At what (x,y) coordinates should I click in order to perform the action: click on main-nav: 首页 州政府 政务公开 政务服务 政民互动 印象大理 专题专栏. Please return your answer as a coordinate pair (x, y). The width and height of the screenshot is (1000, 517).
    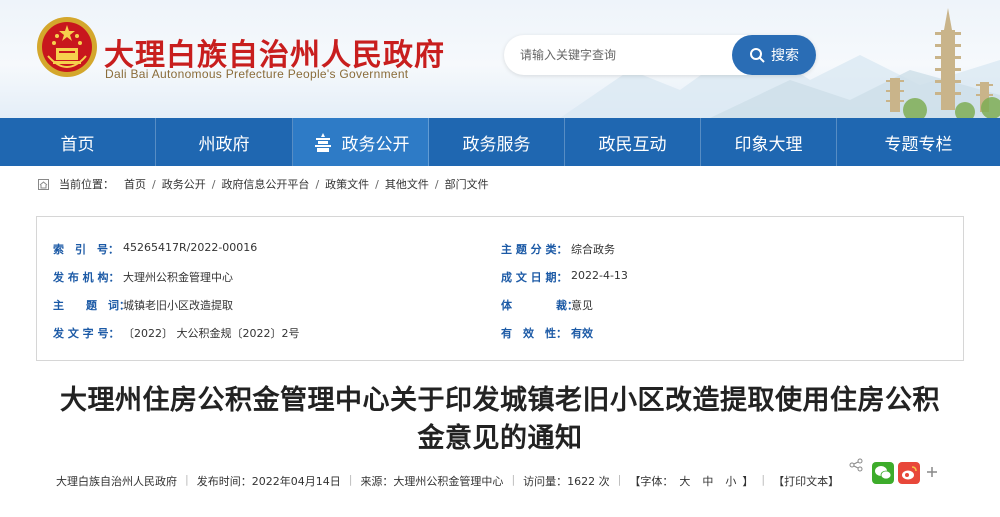
    Looking at the image, I should click on (500, 142).